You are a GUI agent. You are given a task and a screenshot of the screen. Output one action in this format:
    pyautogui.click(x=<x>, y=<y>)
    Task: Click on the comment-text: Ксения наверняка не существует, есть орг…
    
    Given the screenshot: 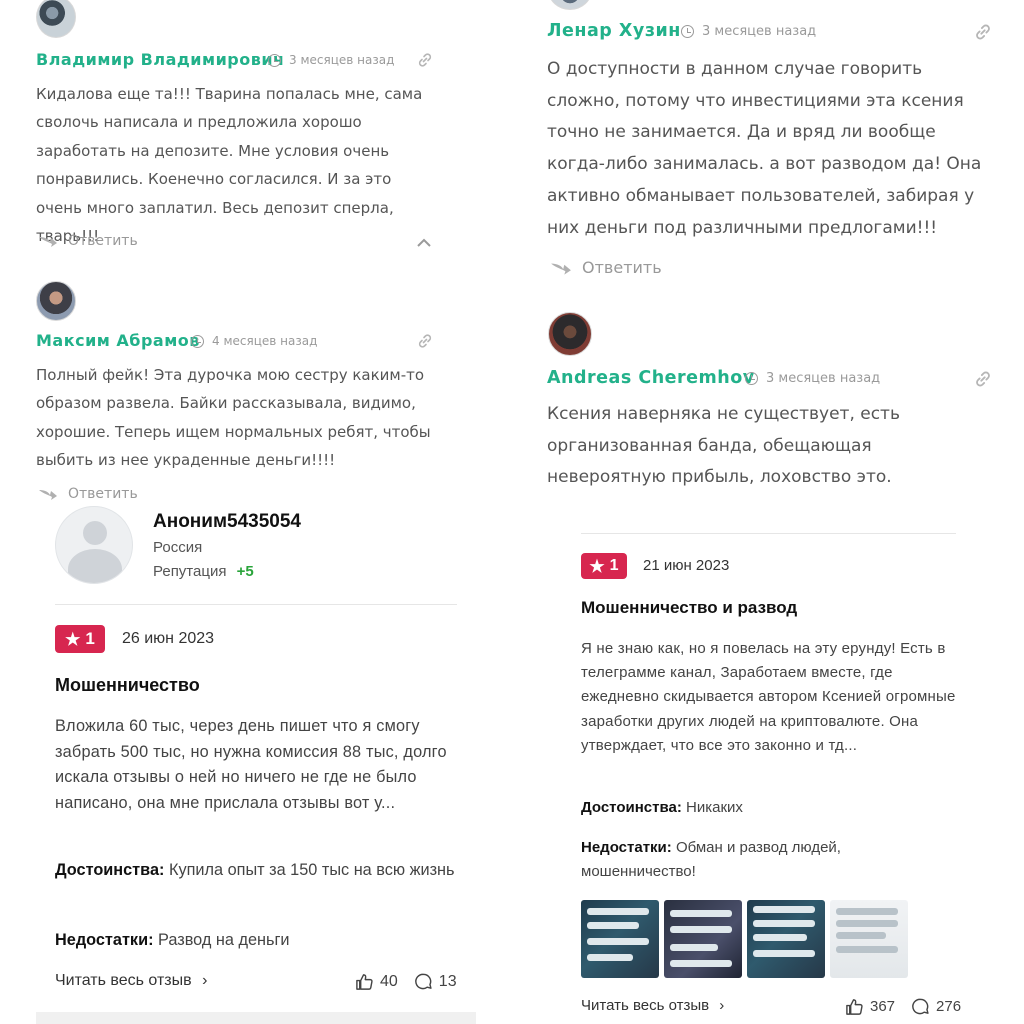 What is the action you would take?
    pyautogui.click(x=723, y=446)
    